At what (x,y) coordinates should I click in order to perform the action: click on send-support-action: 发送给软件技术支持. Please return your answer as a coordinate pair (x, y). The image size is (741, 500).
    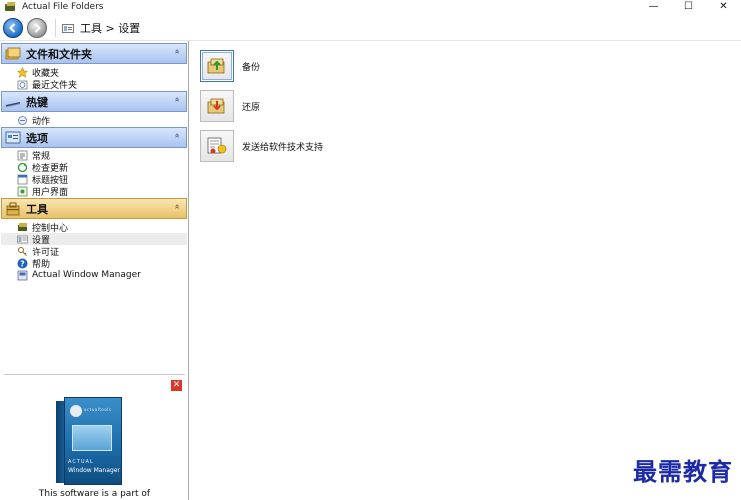
    Looking at the image, I should click on (261, 146).